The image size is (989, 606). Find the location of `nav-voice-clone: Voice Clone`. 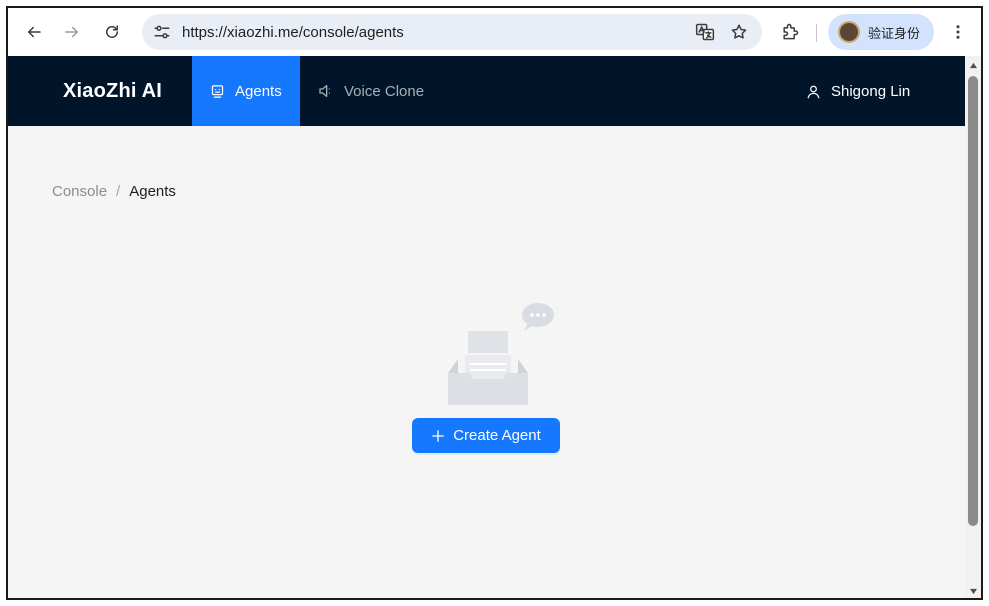

nav-voice-clone: Voice Clone is located at coordinates (371, 91).